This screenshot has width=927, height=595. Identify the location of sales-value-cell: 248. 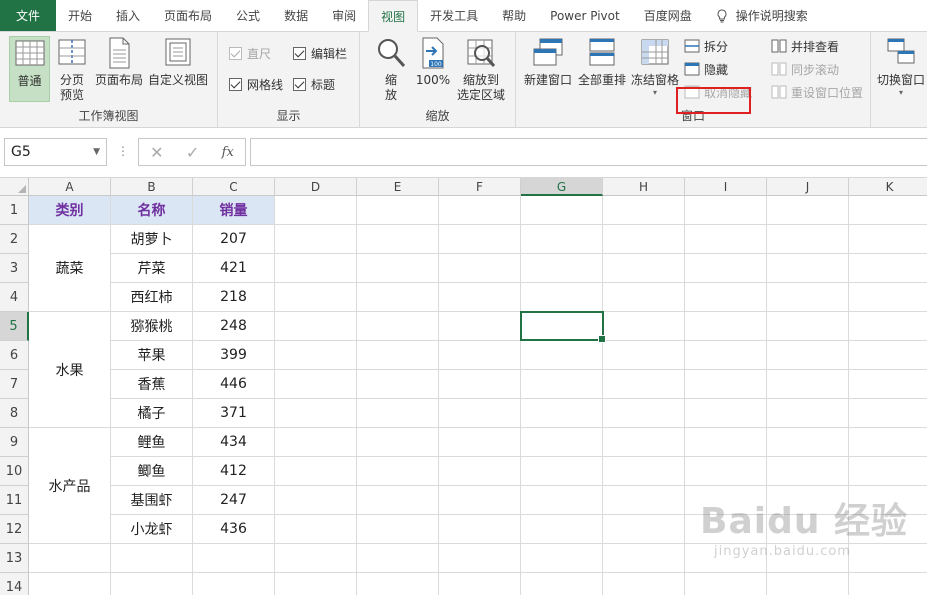
(233, 326).